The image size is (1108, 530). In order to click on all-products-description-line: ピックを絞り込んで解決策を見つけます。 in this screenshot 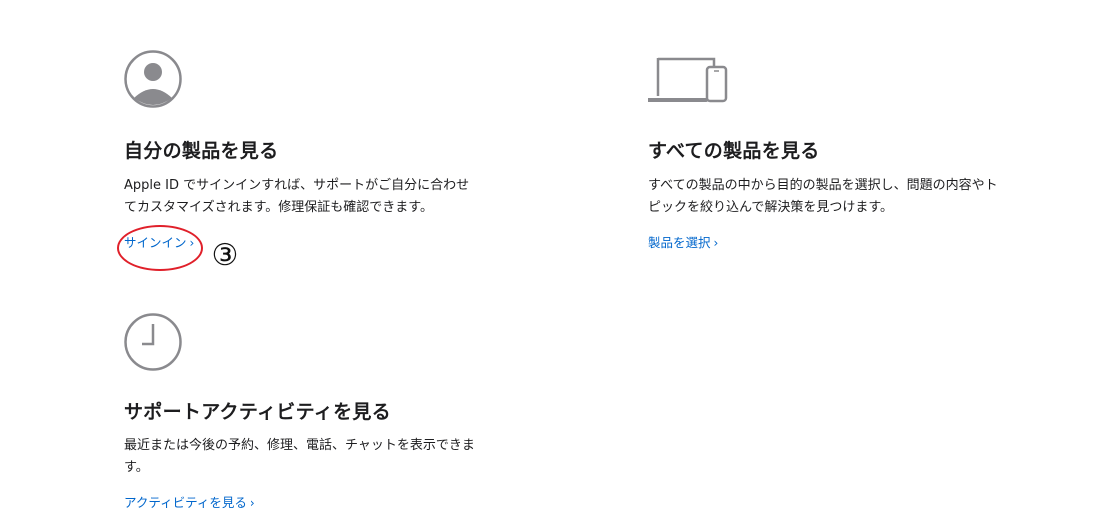, I will do `click(771, 207)`.